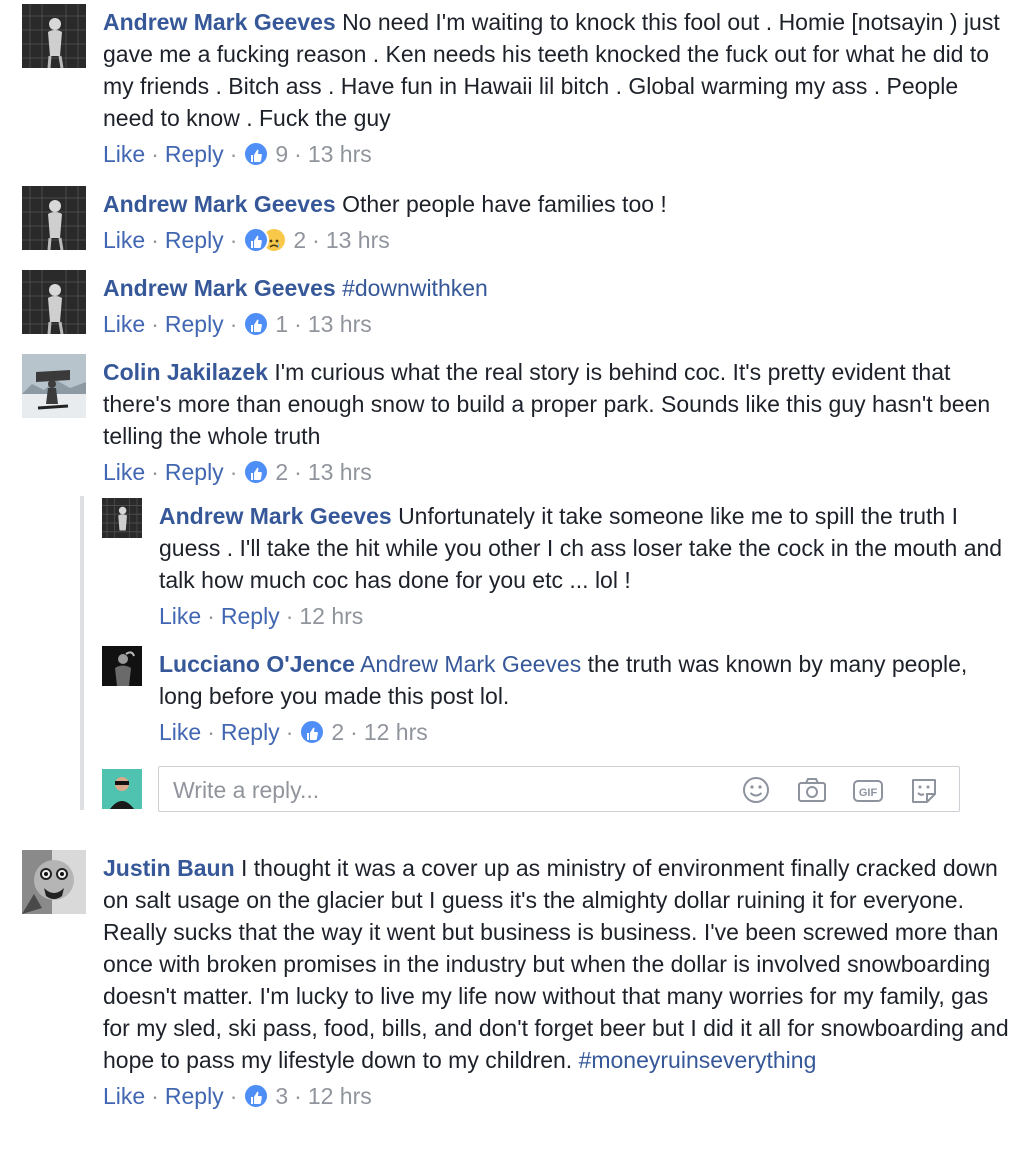 The width and height of the screenshot is (1020, 1154). I want to click on comment-author: Justin Baun, so click(169, 868).